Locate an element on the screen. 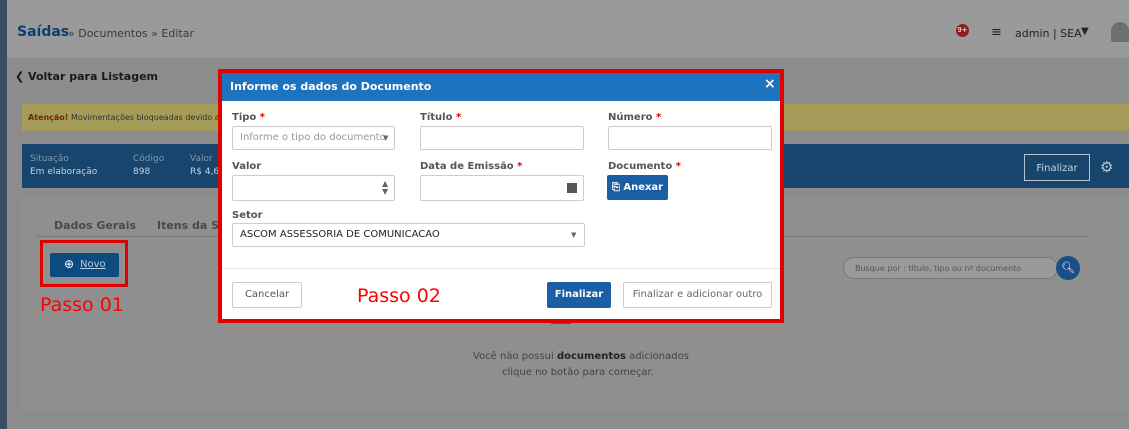 This screenshot has width=1129, height=429. valor-label: Valor is located at coordinates (201, 159).